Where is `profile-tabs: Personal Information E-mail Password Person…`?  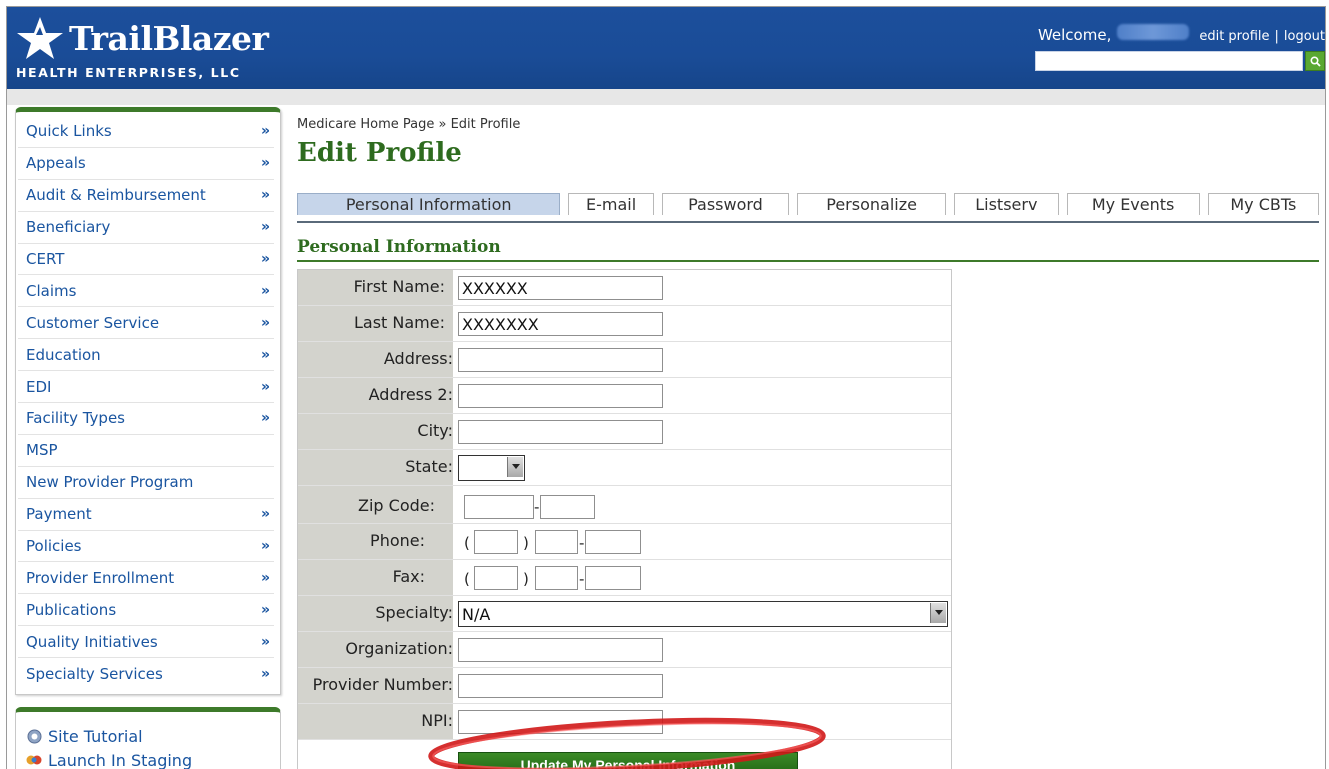 profile-tabs: Personal Information E-mail Password Person… is located at coordinates (808, 208).